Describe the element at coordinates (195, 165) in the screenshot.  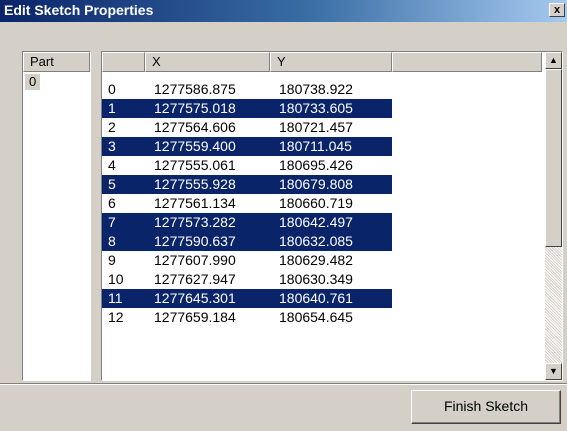
I see `x-cell: 1277555.061` at that location.